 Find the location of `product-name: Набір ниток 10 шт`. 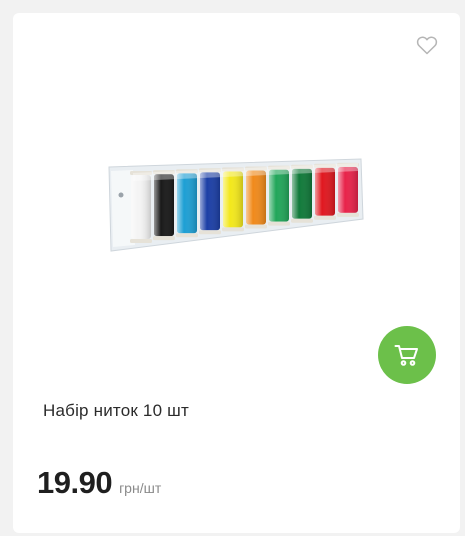

product-name: Набір ниток 10 шт is located at coordinates (116, 411).